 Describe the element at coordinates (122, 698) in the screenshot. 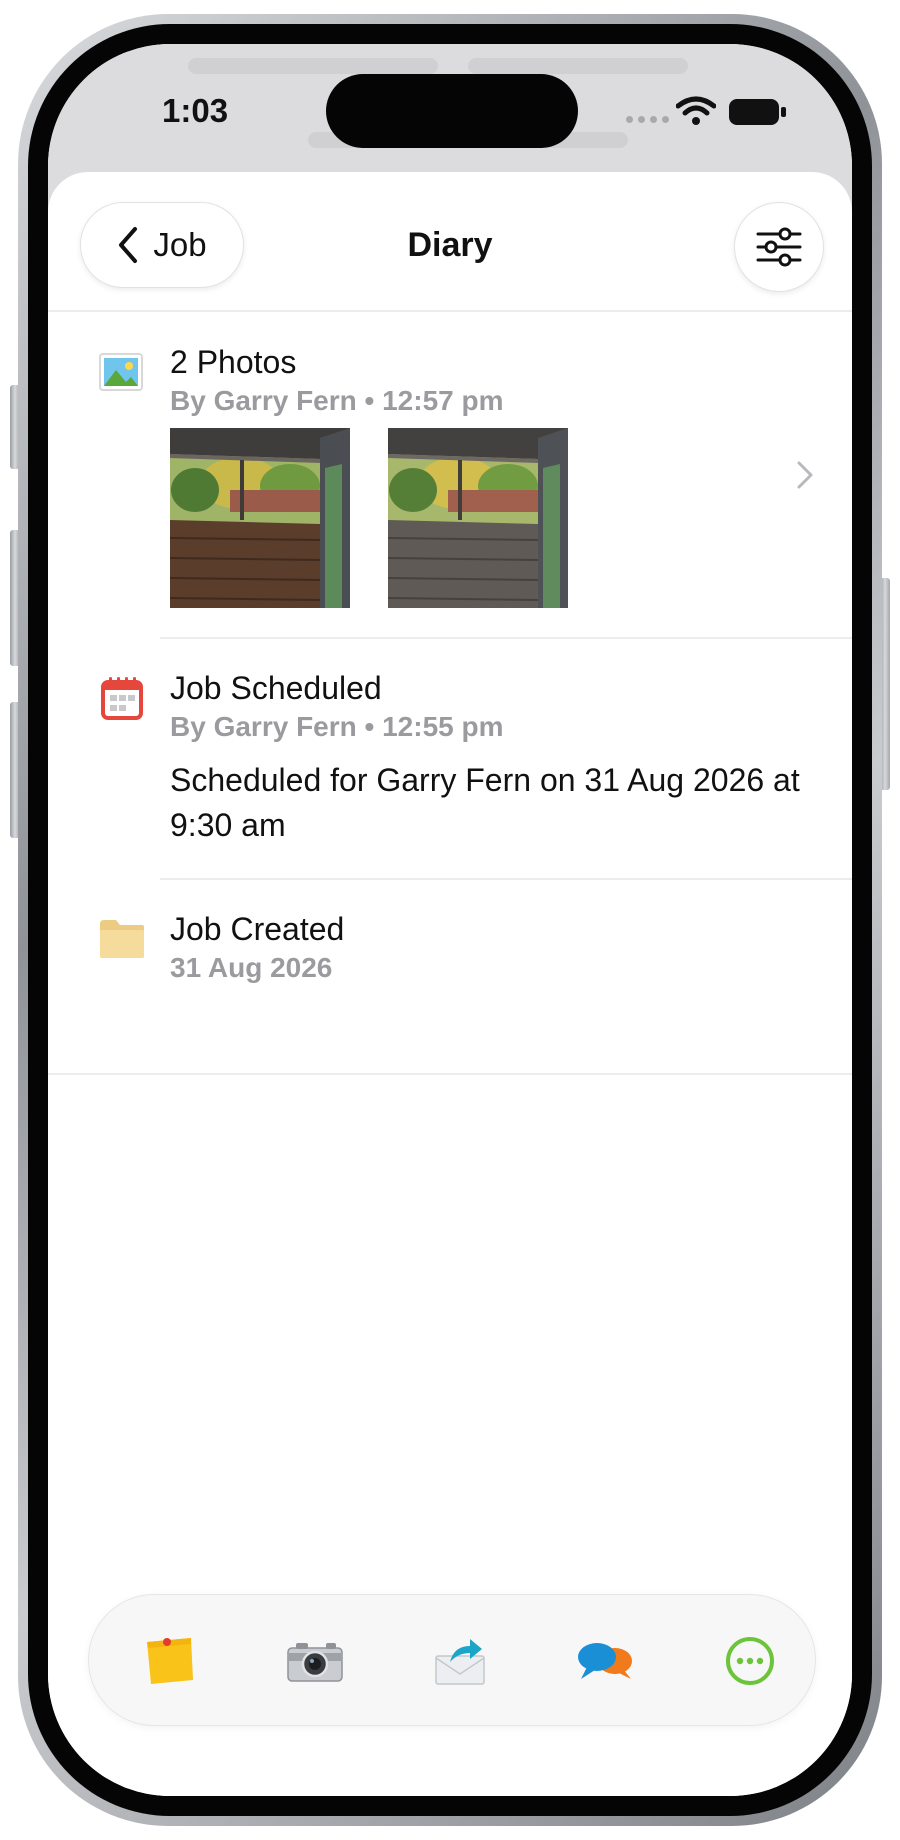

I see `calendar-icon` at that location.